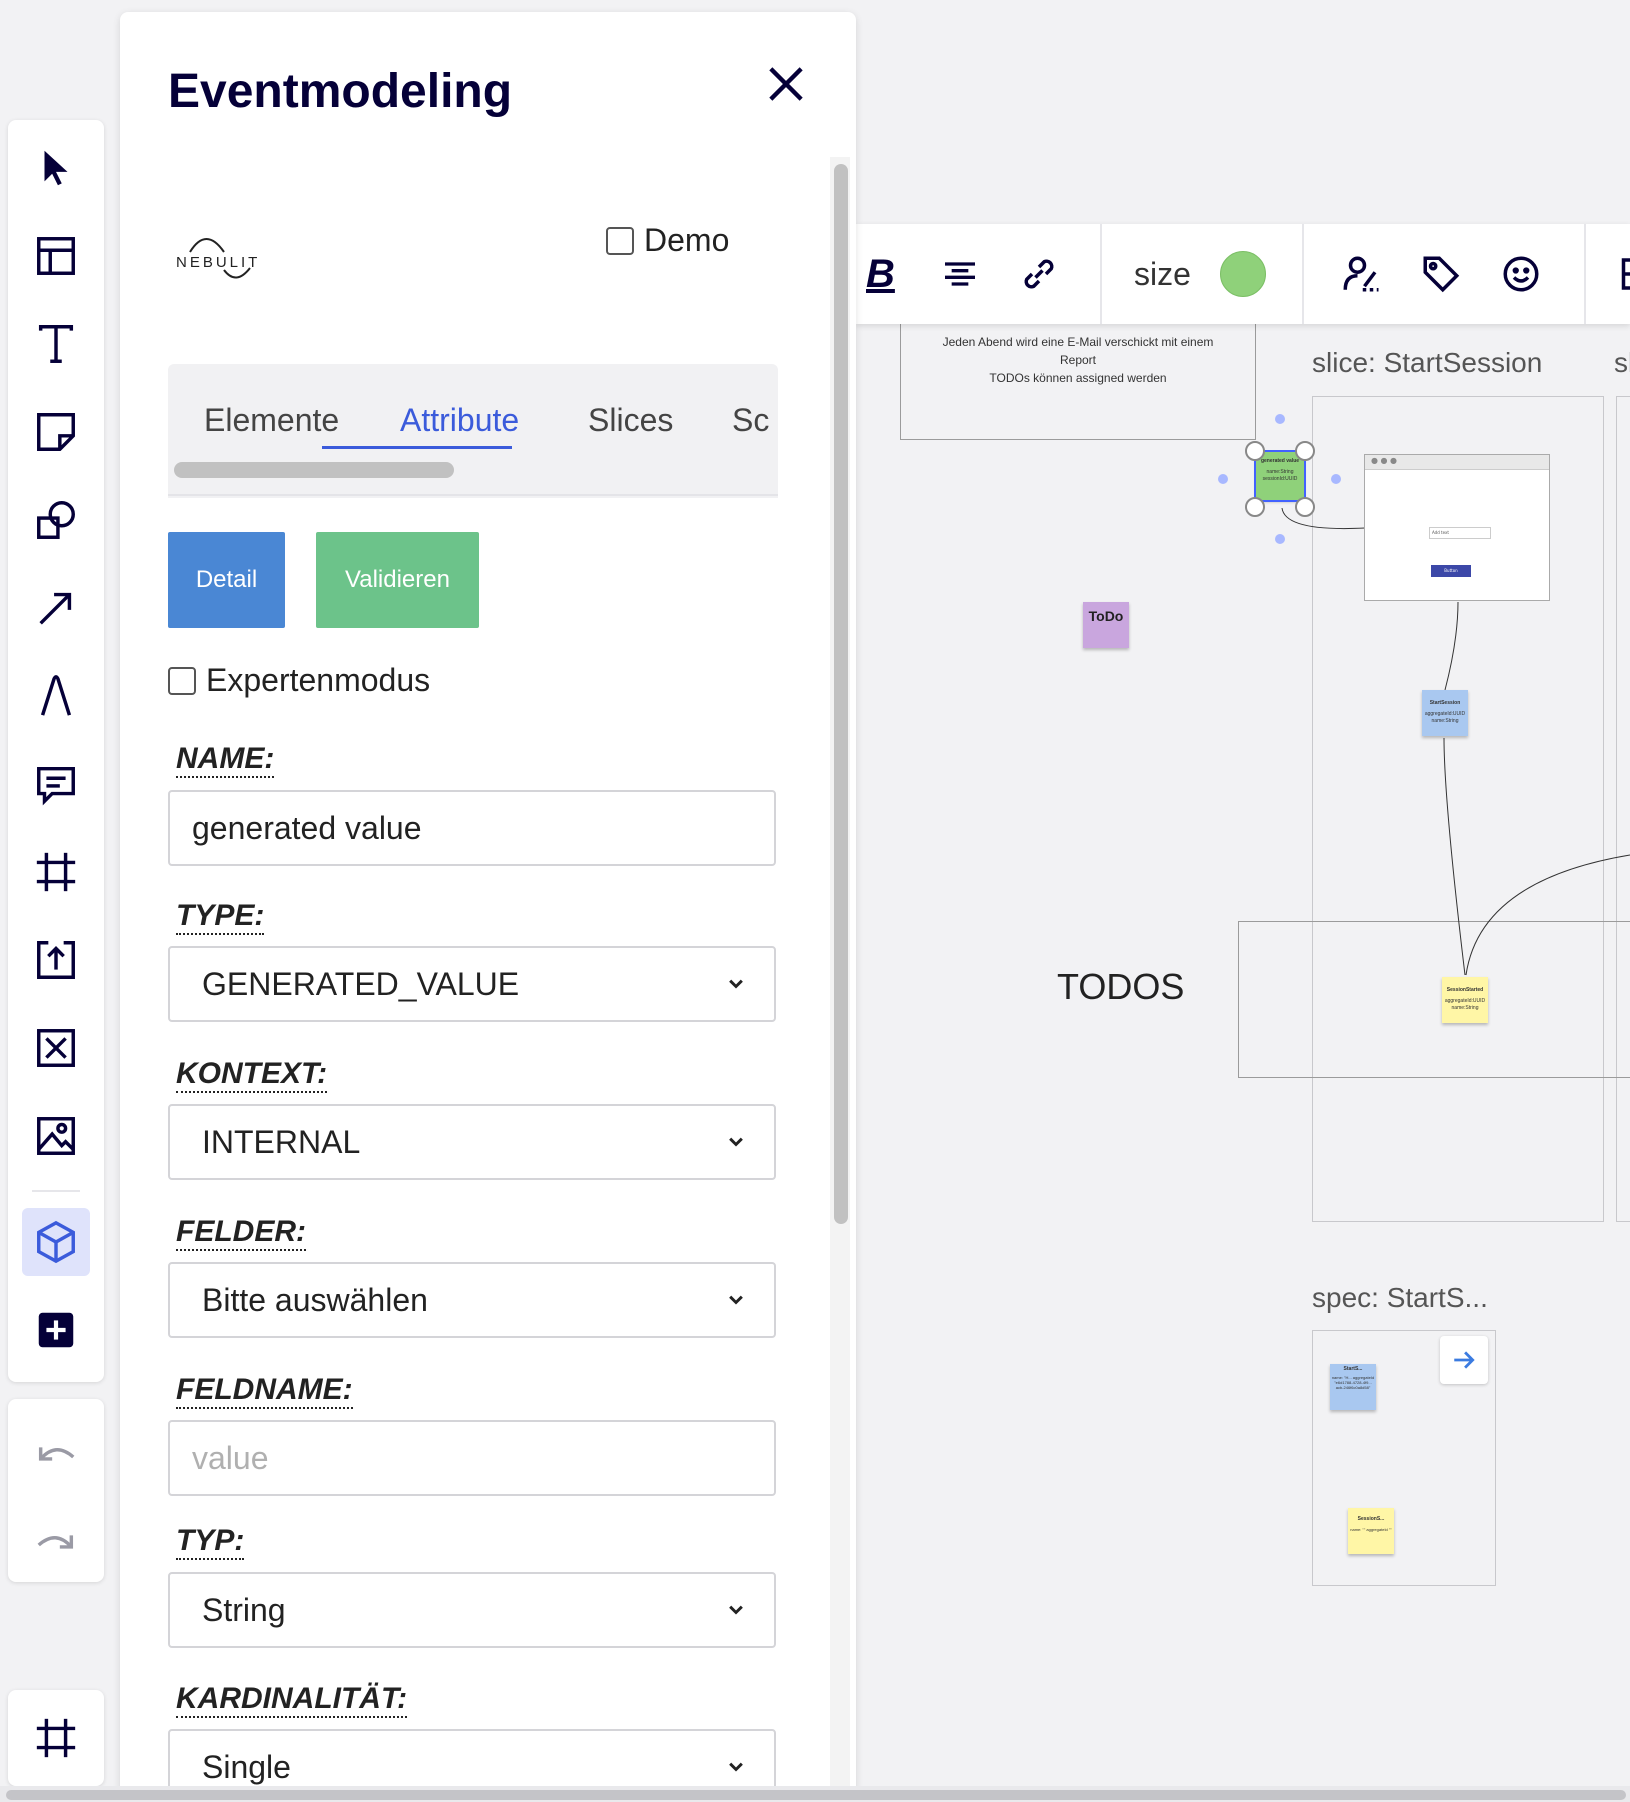  What do you see at coordinates (271, 420) in the screenshot?
I see `tab-elemente: Elemente` at bounding box center [271, 420].